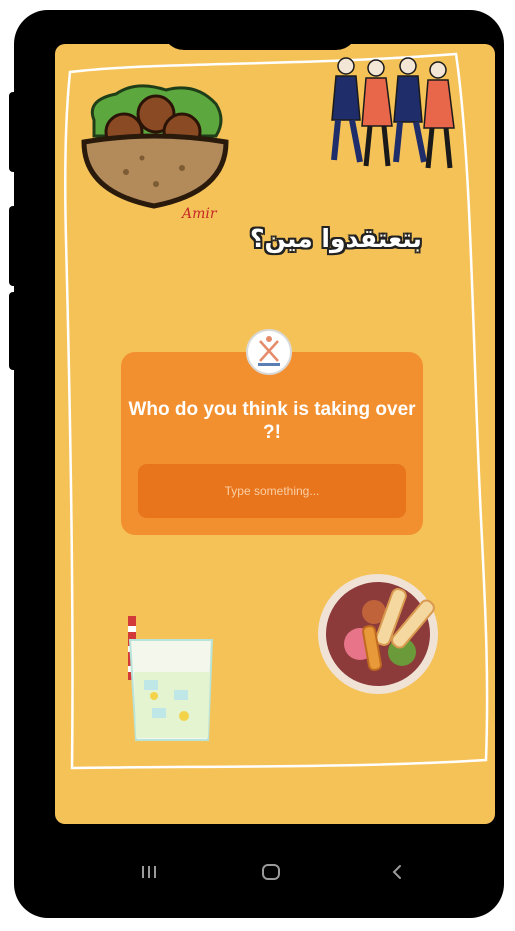 The image size is (515, 931). Describe the element at coordinates (199, 214) in the screenshot. I see `signature-text: Amir` at that location.